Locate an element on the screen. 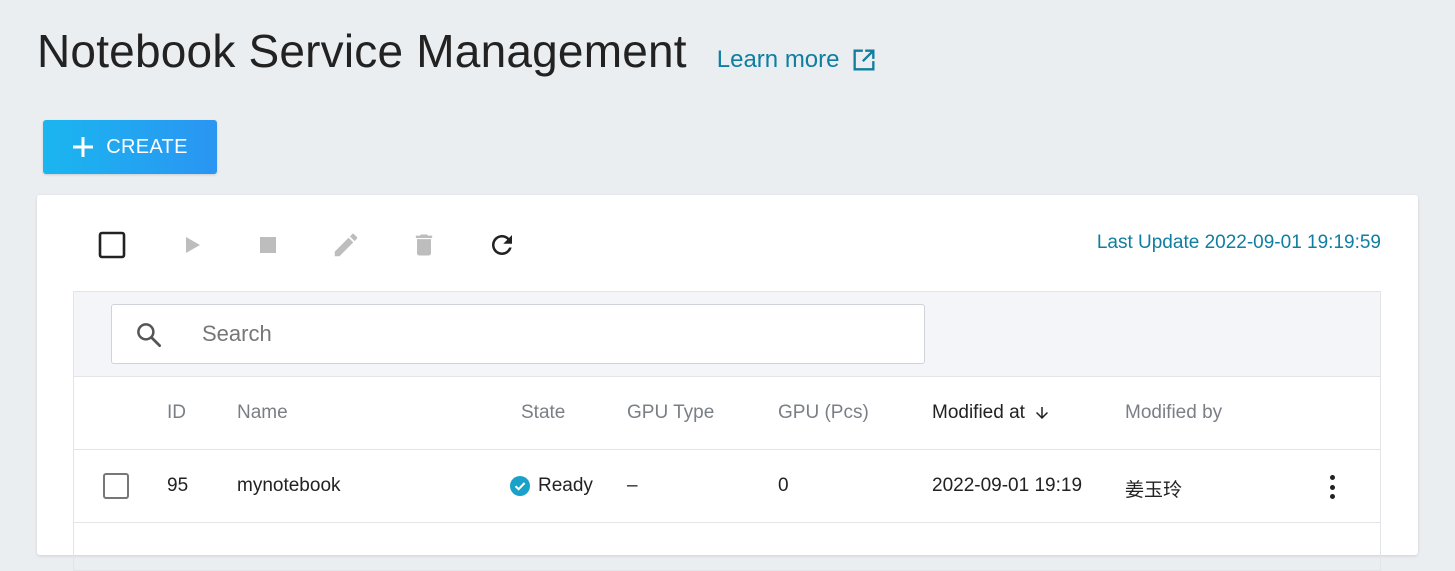 The image size is (1455, 571). select-all-checkbox is located at coordinates (112, 245).